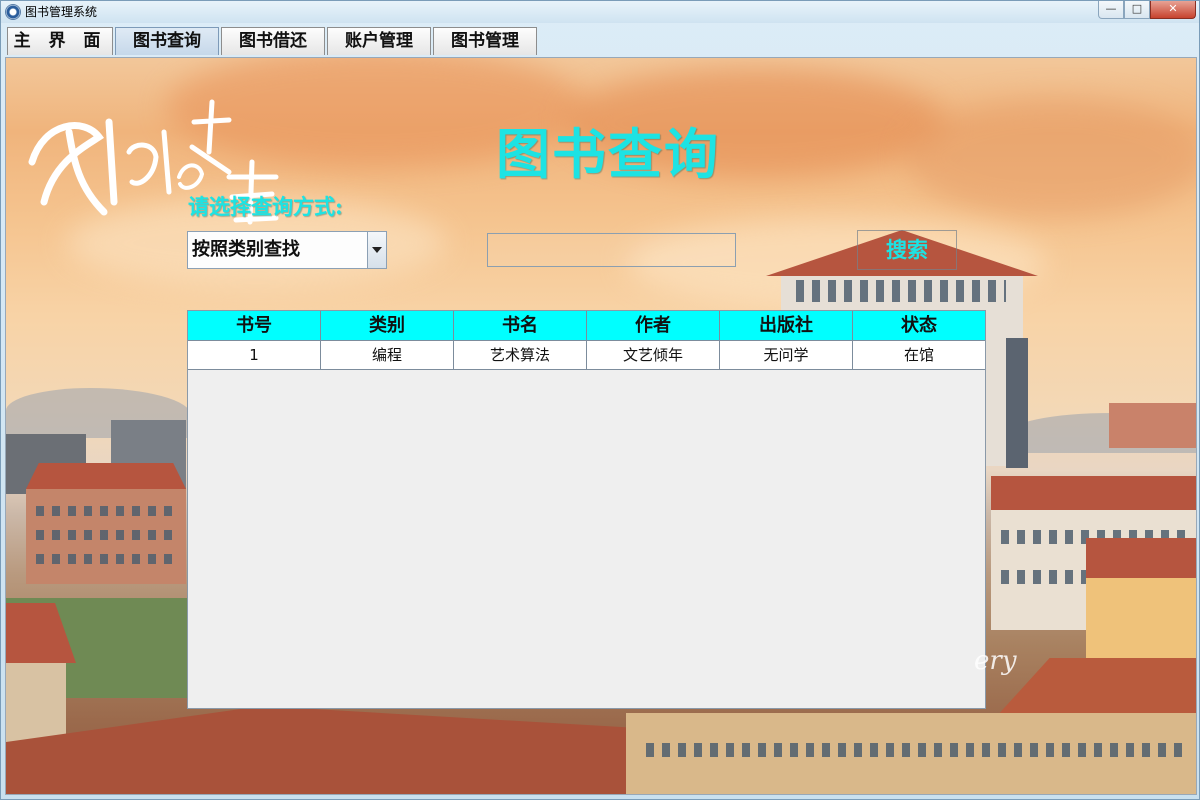 The height and width of the screenshot is (800, 1200). What do you see at coordinates (786, 355) in the screenshot?
I see `cell-publisher: 无问学` at bounding box center [786, 355].